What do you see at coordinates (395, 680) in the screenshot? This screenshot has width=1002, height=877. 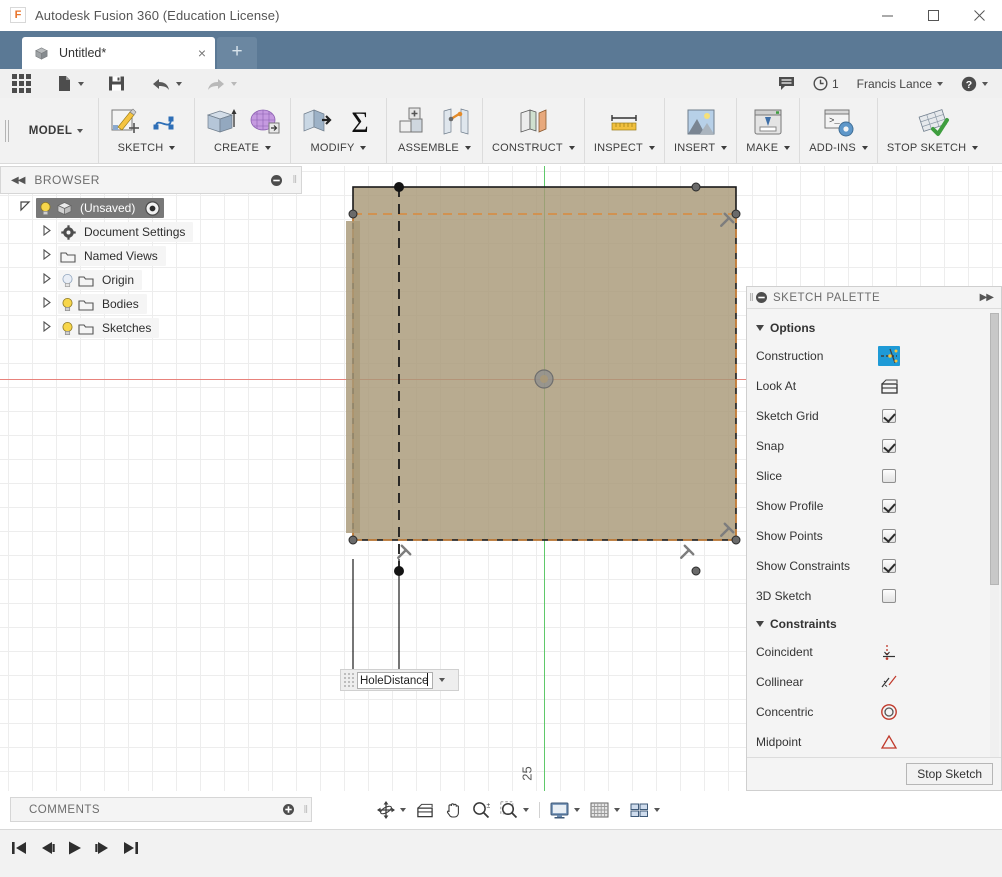 I see `dimension-name-input: HoleDistance` at bounding box center [395, 680].